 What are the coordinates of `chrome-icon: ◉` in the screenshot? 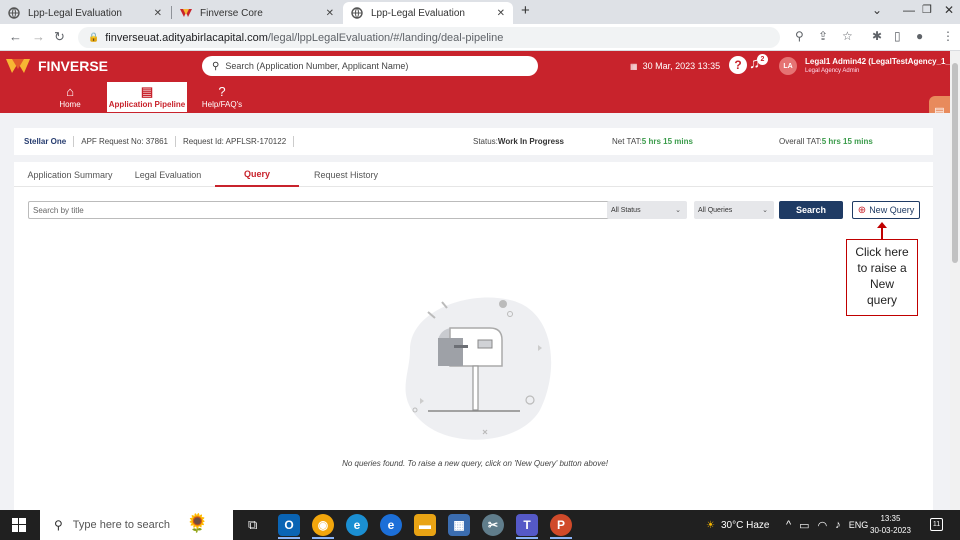 It's located at (323, 525).